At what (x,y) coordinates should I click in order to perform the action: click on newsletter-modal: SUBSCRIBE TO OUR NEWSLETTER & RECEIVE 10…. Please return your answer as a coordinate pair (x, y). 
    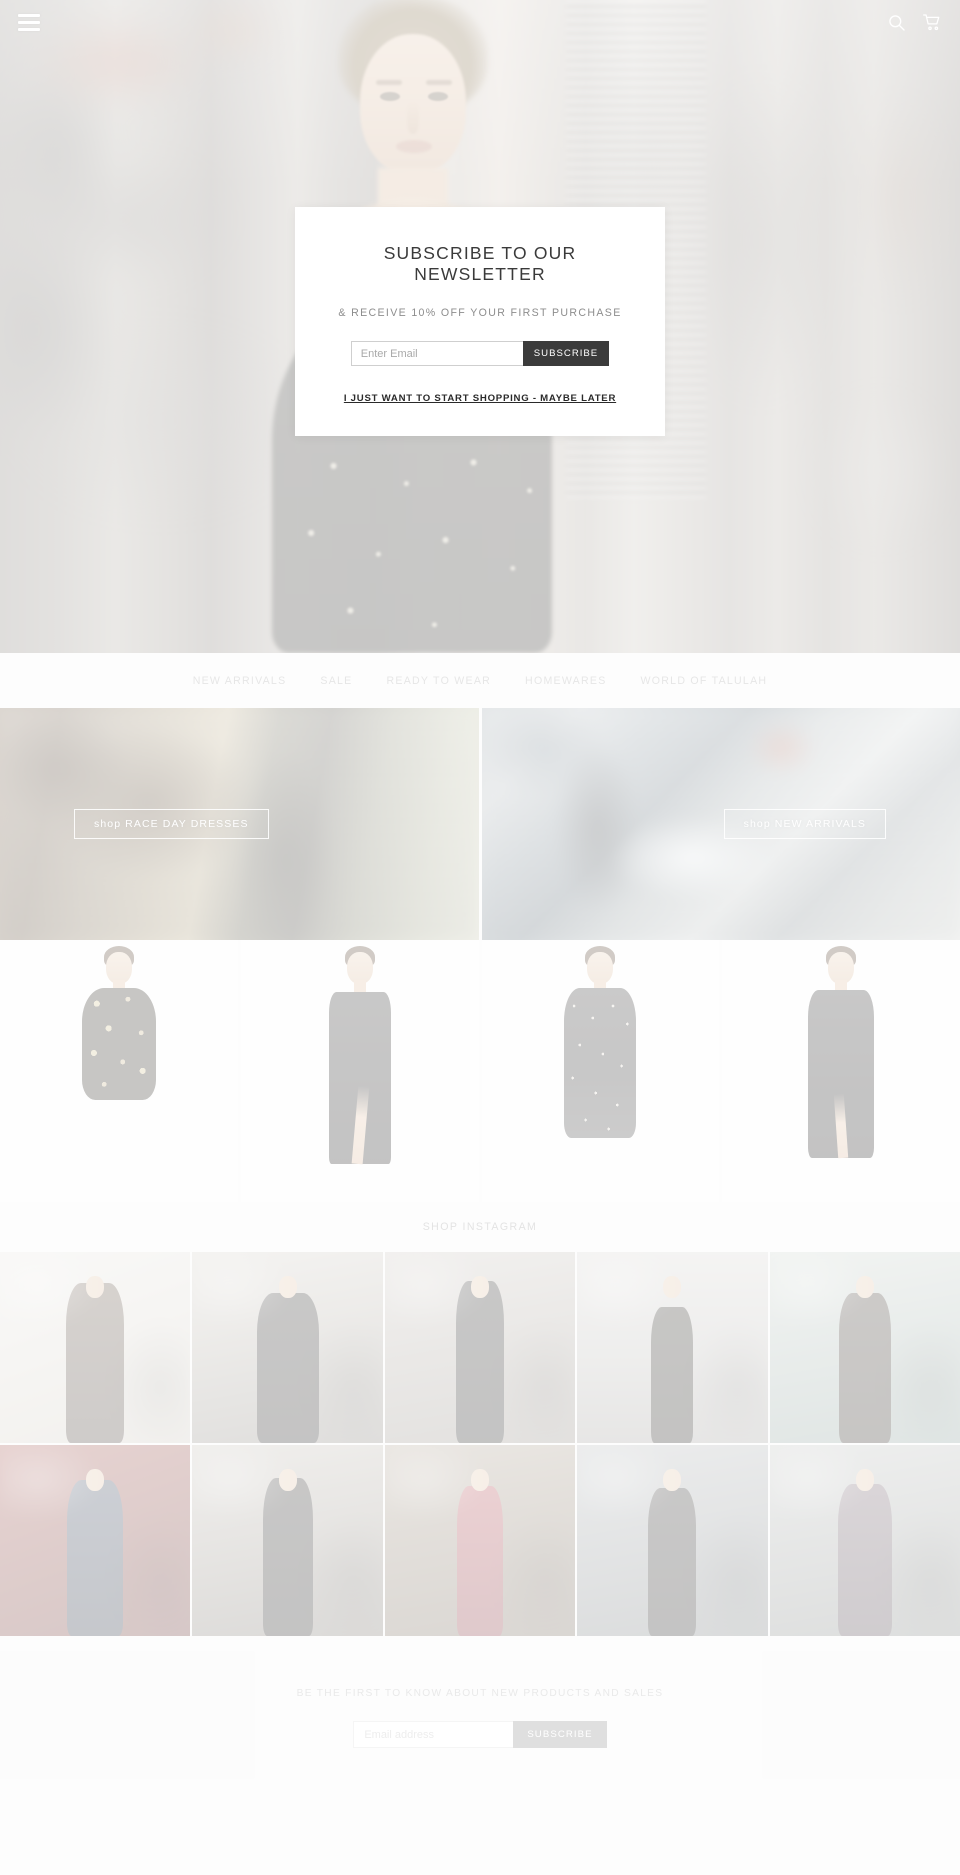
    Looking at the image, I should click on (480, 321).